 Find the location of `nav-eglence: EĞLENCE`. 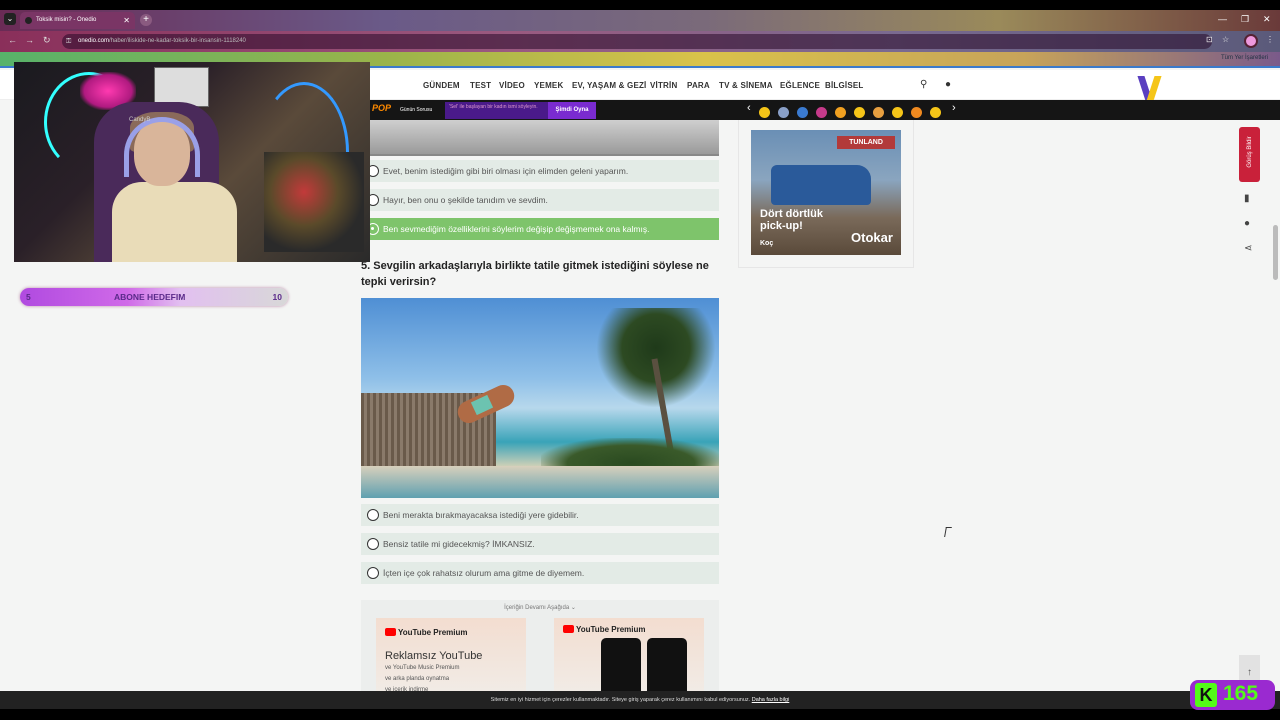

nav-eglence: EĞLENCE is located at coordinates (800, 85).